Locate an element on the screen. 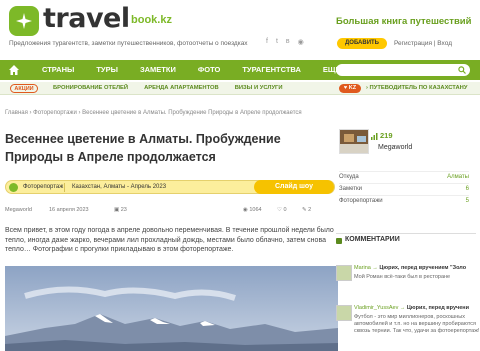  rank-value: 219 is located at coordinates (386, 135).